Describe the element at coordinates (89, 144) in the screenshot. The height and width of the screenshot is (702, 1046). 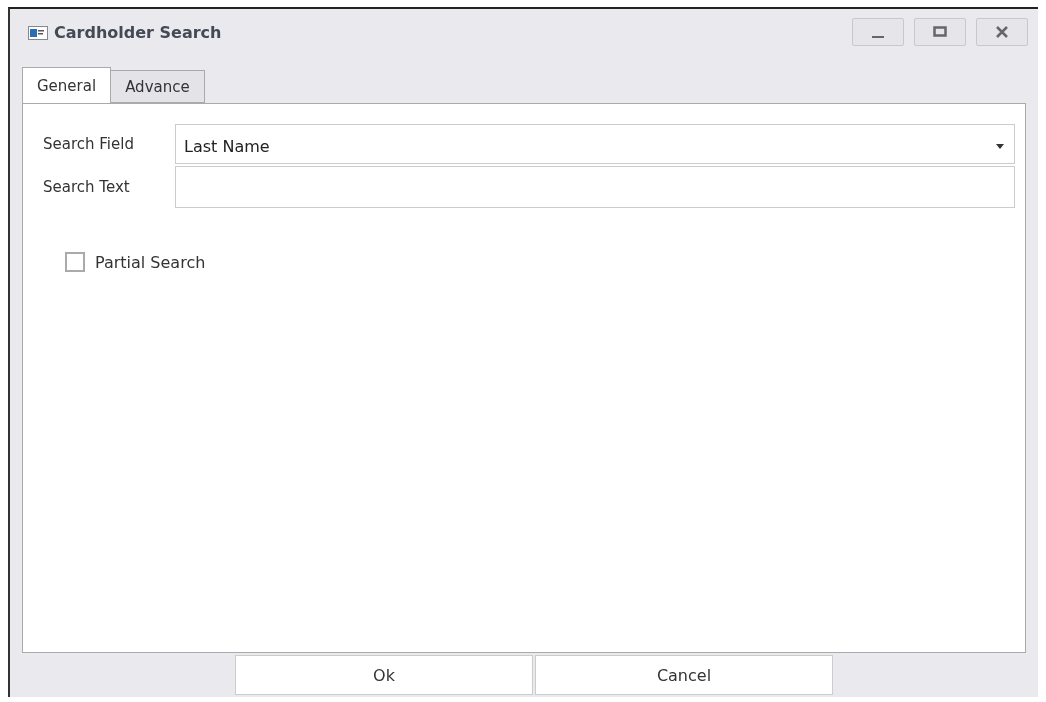
I see `field-label: Search Field` at that location.